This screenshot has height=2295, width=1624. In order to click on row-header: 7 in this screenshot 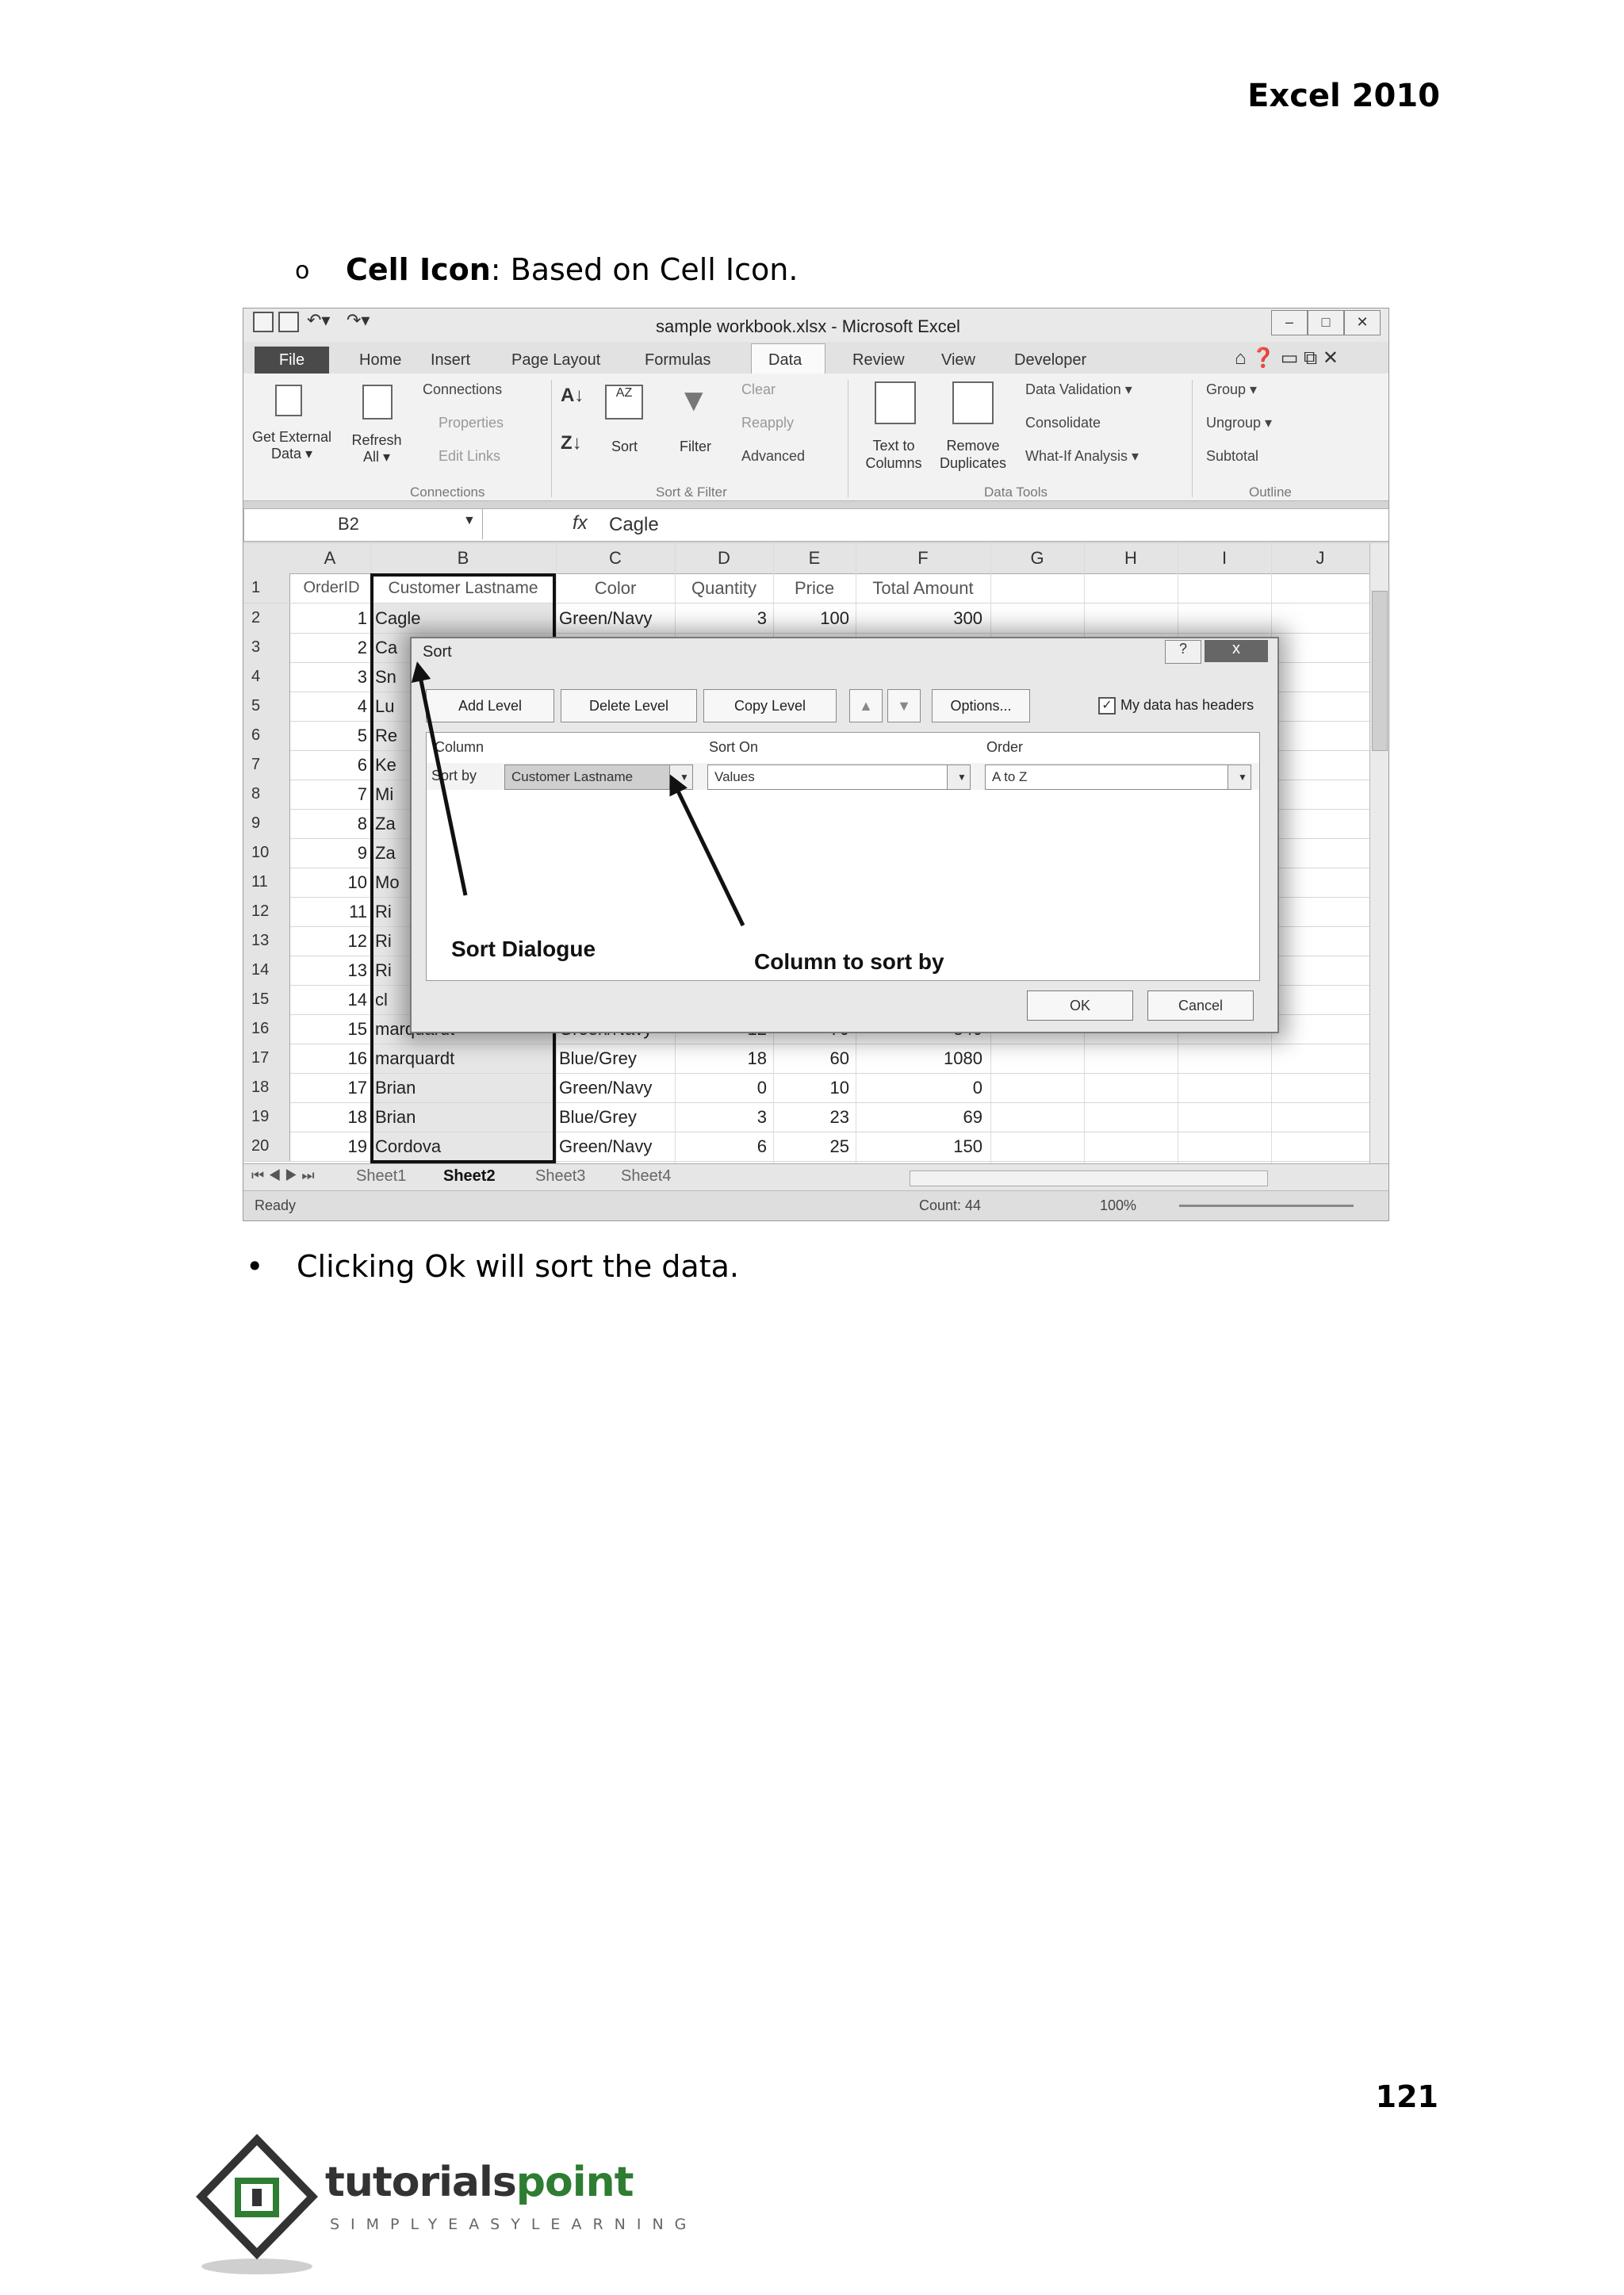, I will do `click(266, 765)`.